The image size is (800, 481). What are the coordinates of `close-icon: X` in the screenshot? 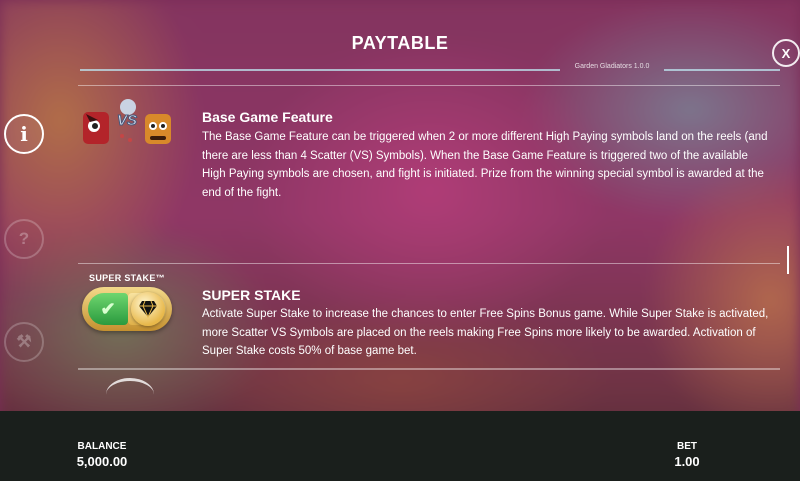 It's located at (786, 53).